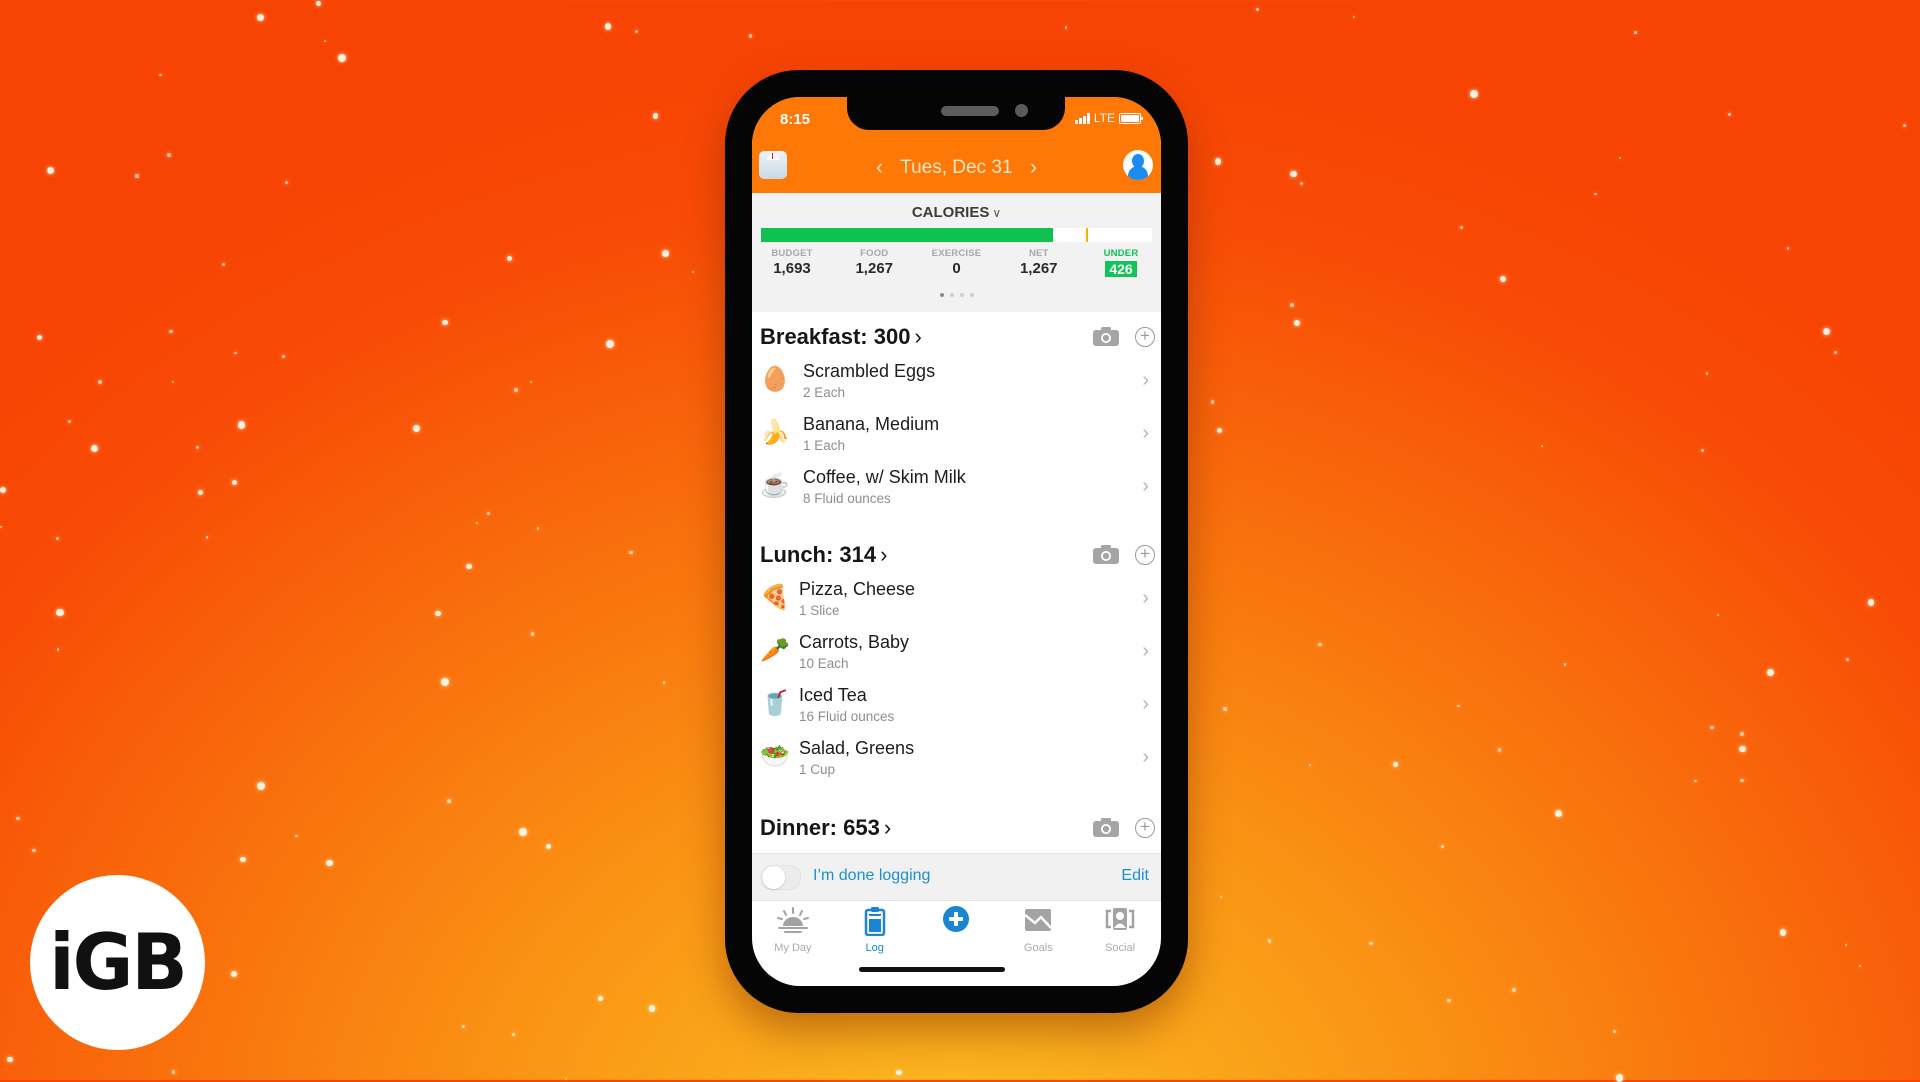 Image resolution: width=1920 pixels, height=1082 pixels. I want to click on carrot-icon: 🥕, so click(775, 650).